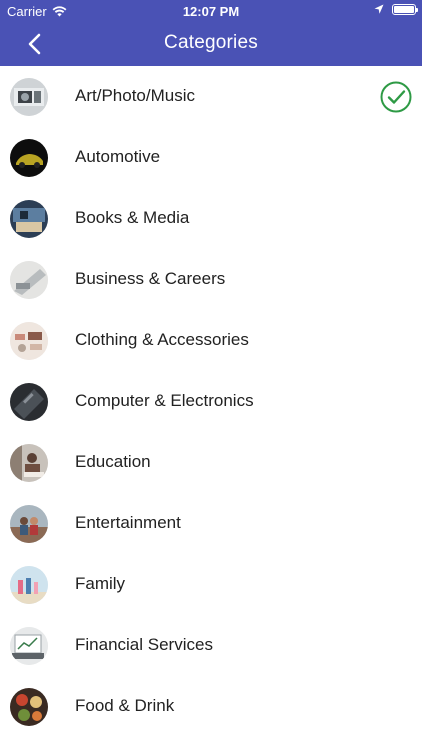 This screenshot has width=422, height=750. What do you see at coordinates (29, 97) in the screenshot?
I see `art-photo-music-thumbnail` at bounding box center [29, 97].